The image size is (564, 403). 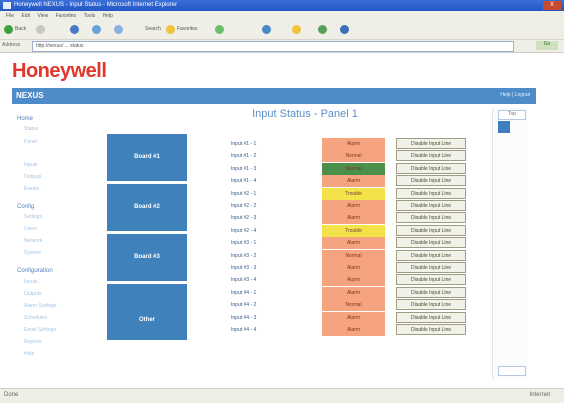 What do you see at coordinates (31, 189) in the screenshot?
I see `nav-item: Events` at bounding box center [31, 189].